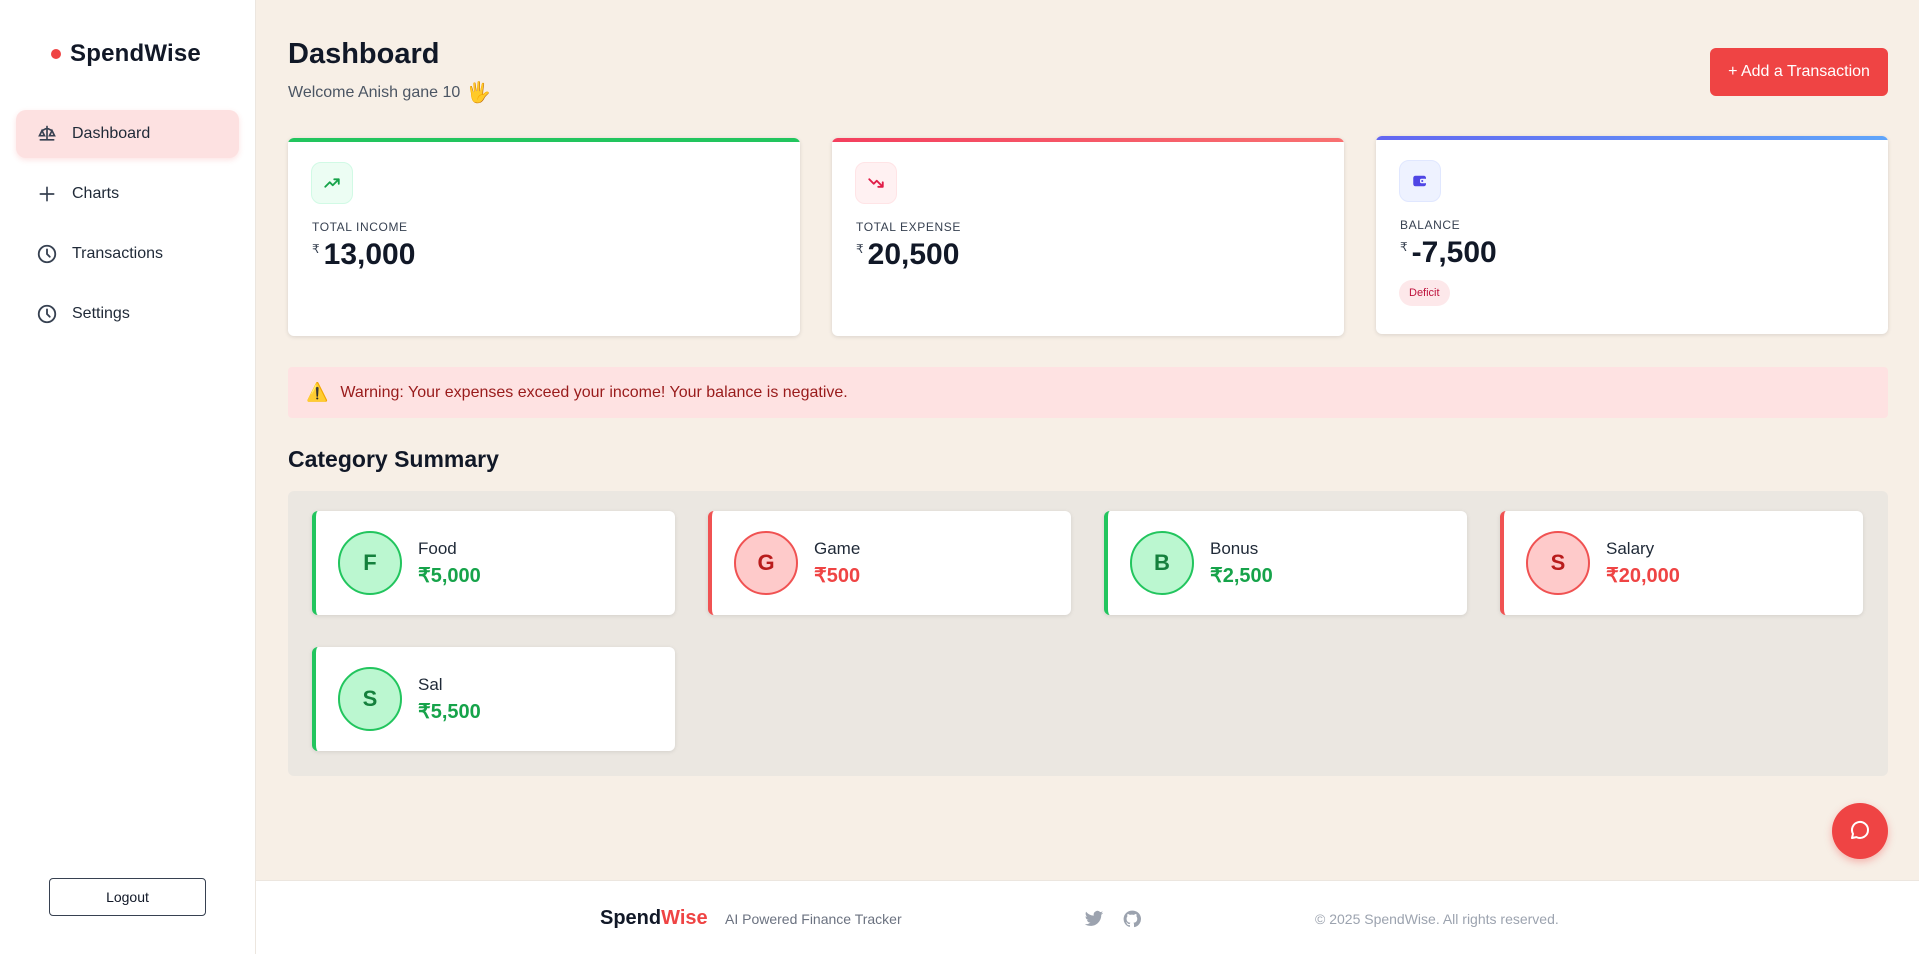  Describe the element at coordinates (47, 134) in the screenshot. I see `scale-icon` at that location.